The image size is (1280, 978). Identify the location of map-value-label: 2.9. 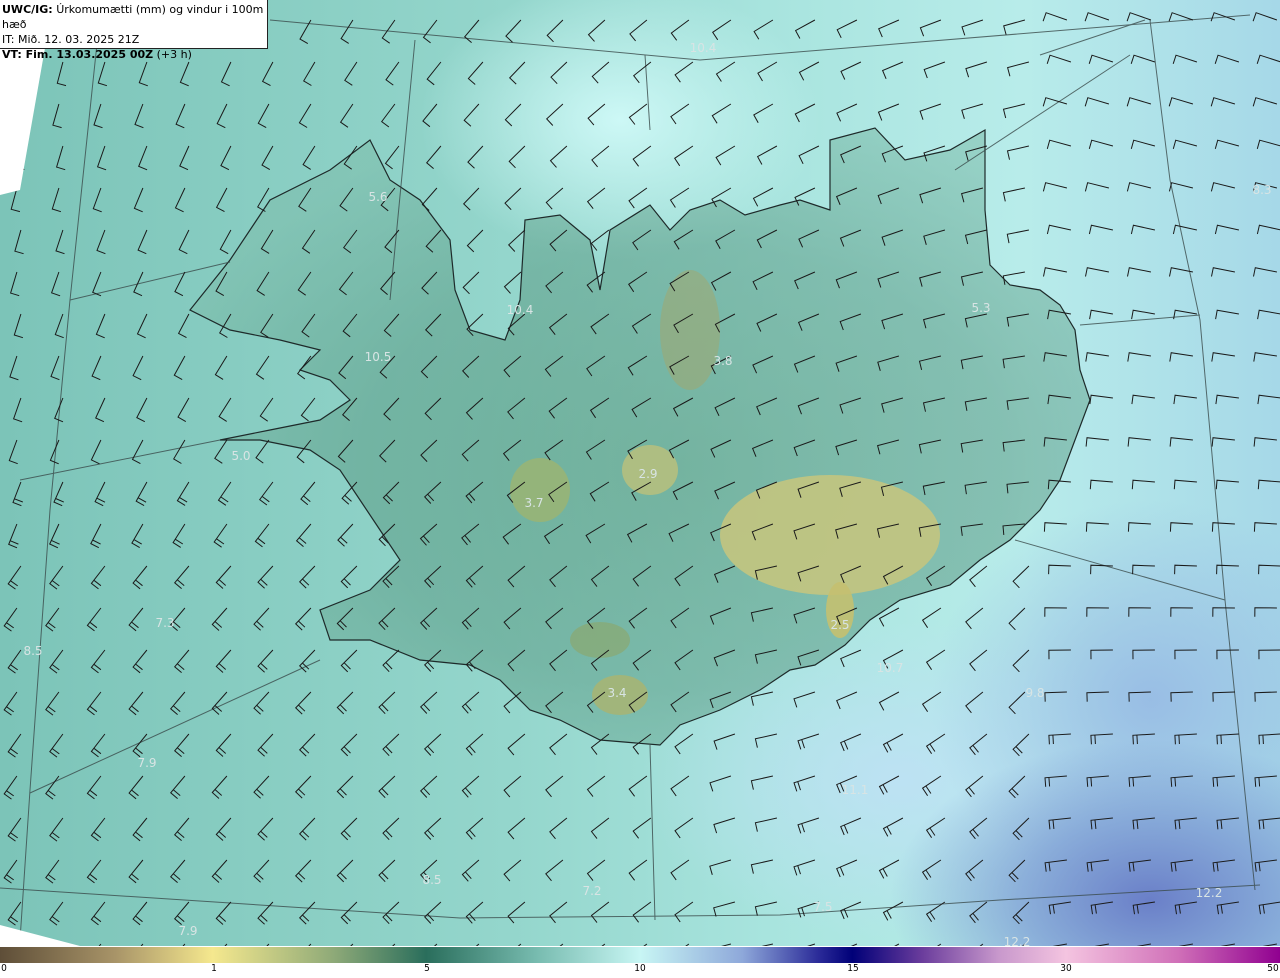
(648, 474).